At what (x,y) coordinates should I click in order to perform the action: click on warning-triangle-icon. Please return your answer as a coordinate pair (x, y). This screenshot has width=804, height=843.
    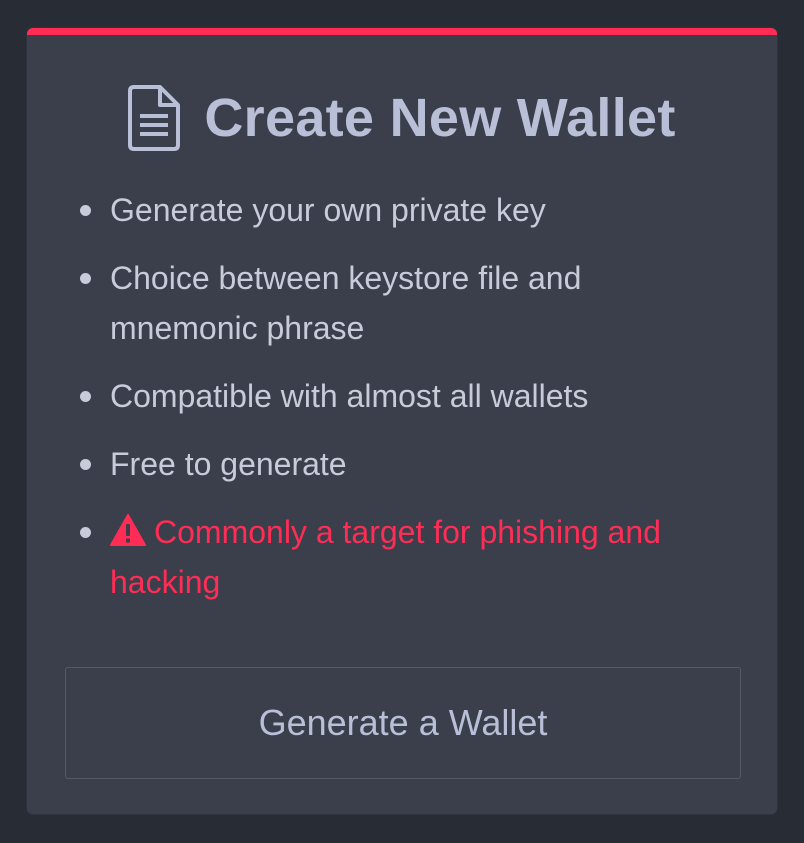
    Looking at the image, I should click on (128, 530).